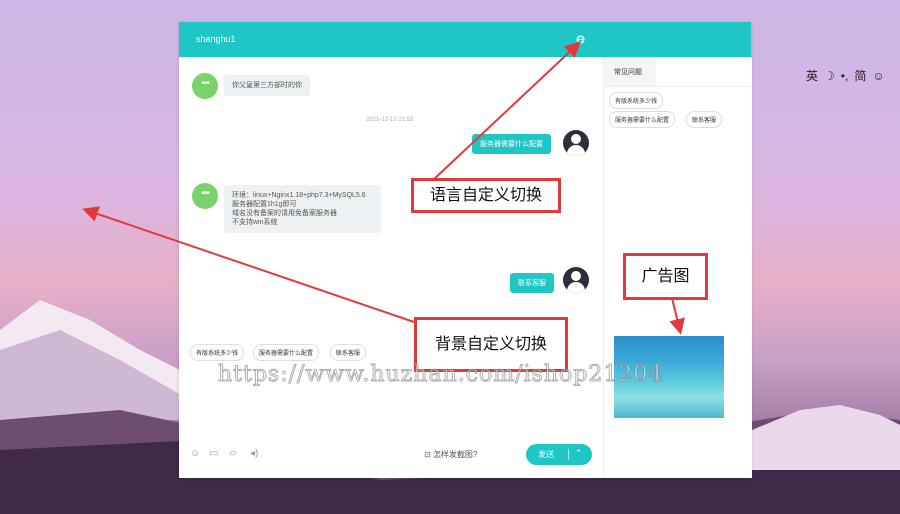  Describe the element at coordinates (532, 283) in the screenshot. I see `user-message-contact: 联系客服` at that location.